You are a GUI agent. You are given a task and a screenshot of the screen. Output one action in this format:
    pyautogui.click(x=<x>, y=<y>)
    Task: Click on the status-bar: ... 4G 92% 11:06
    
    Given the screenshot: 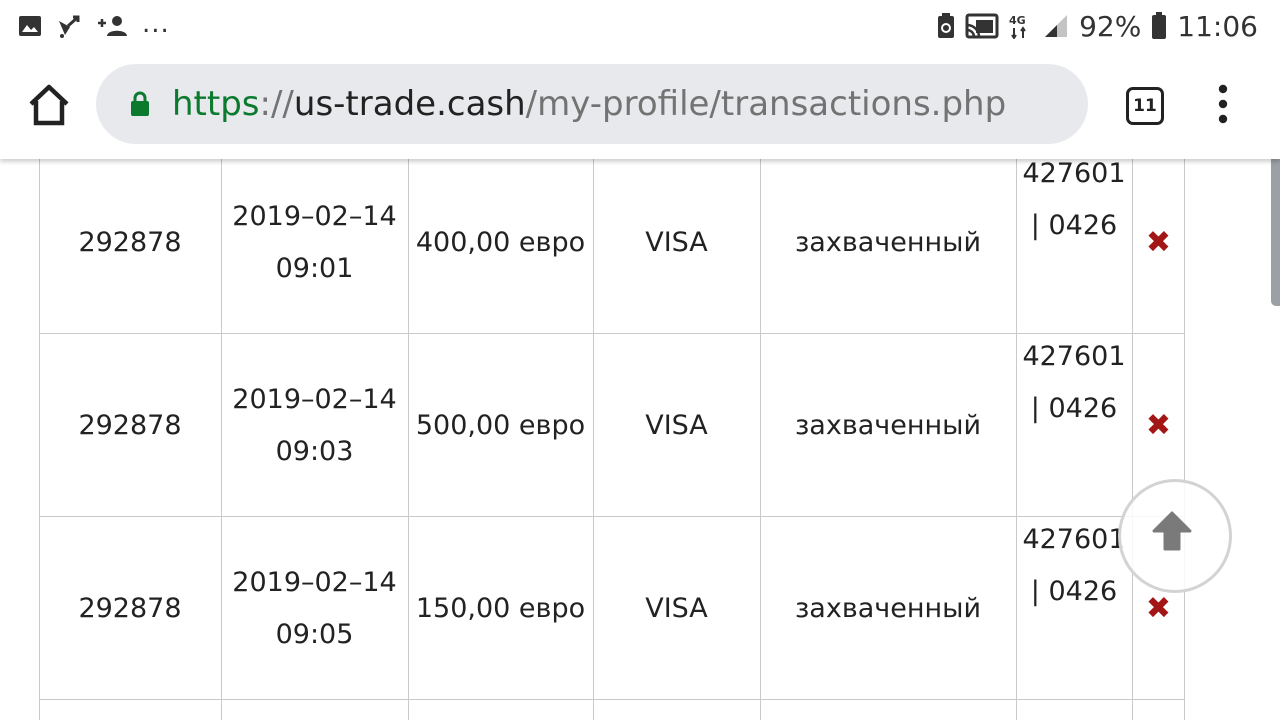 What is the action you would take?
    pyautogui.click(x=640, y=26)
    